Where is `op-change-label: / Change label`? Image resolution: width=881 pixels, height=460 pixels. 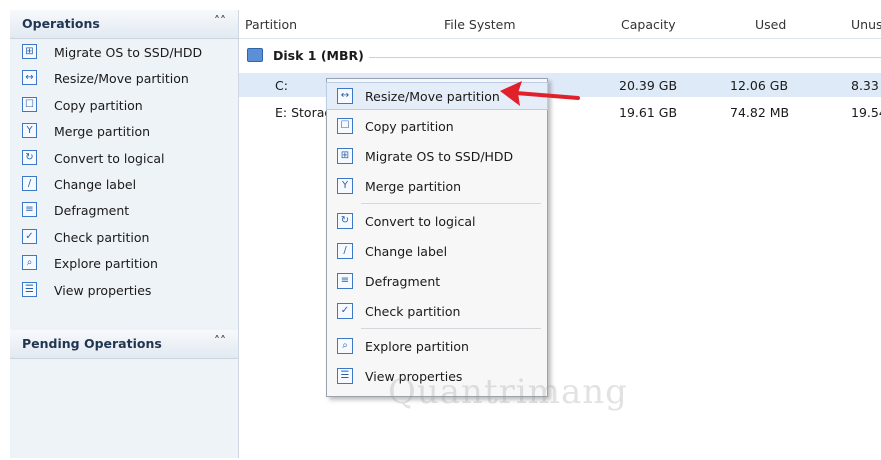
op-change-label: / Change label is located at coordinates (124, 185).